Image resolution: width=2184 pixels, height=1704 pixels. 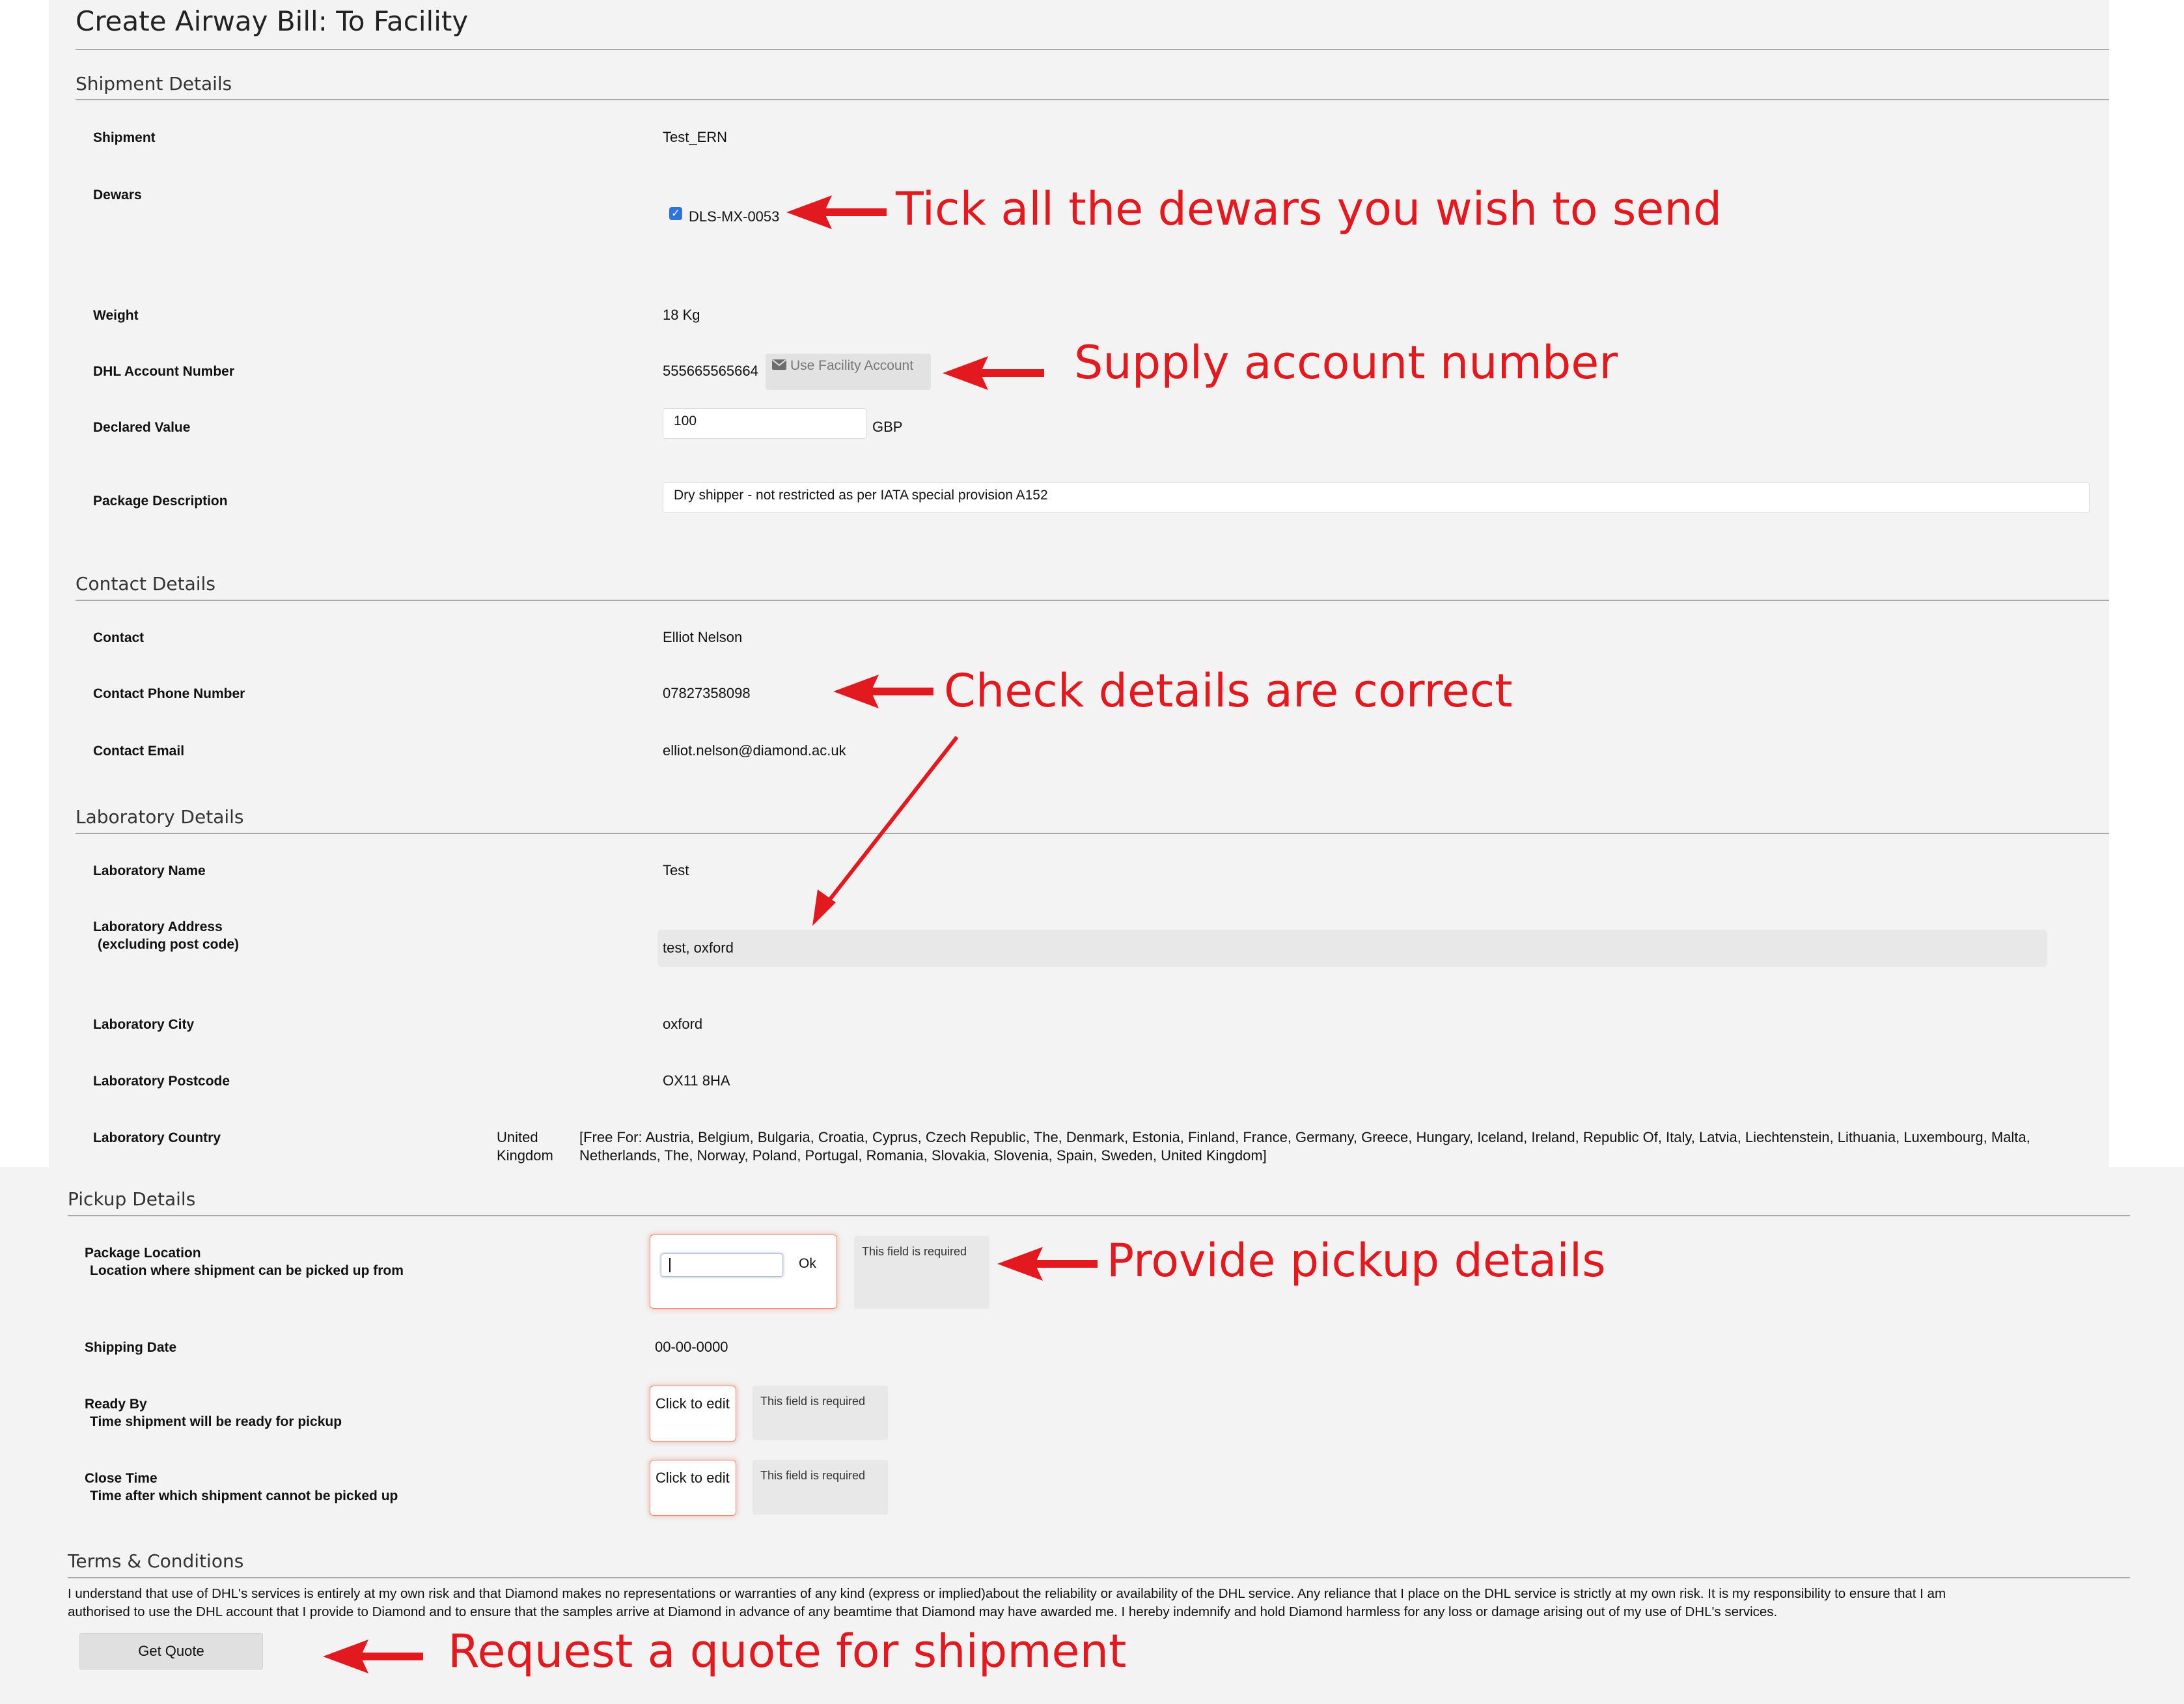 What do you see at coordinates (517, 1137) in the screenshot?
I see `country-line-1: United` at bounding box center [517, 1137].